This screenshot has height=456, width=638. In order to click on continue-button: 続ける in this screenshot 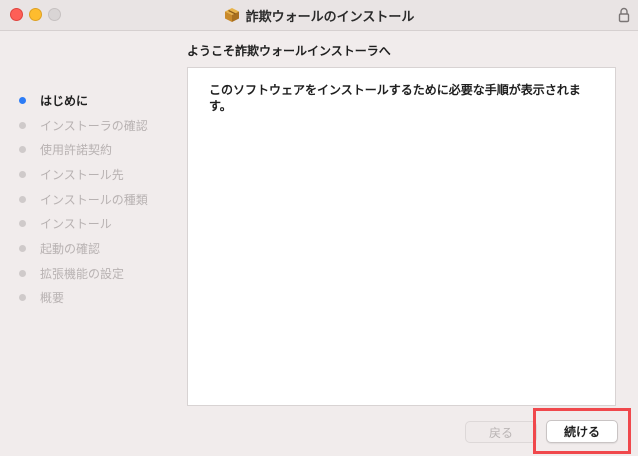, I will do `click(582, 431)`.